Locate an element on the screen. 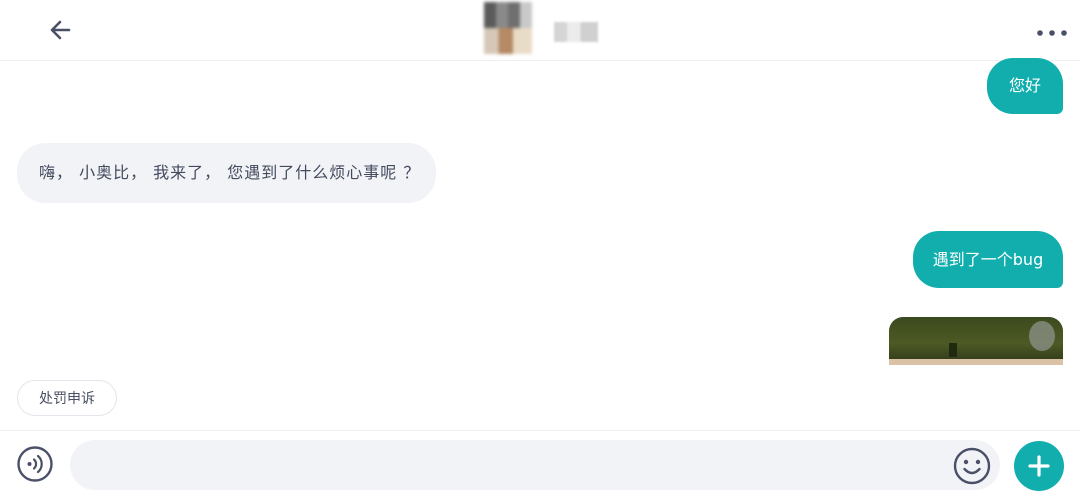  message-input-bar is located at coordinates (540, 464).